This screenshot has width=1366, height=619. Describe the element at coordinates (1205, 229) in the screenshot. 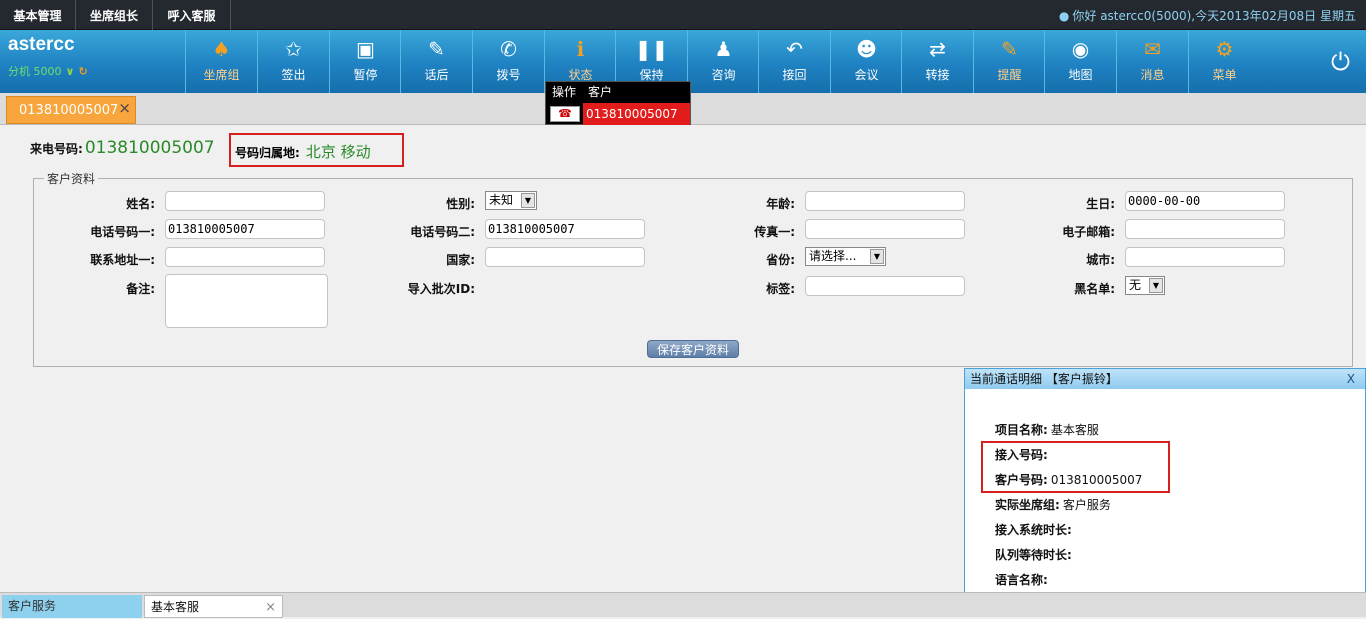

I see `email-input` at that location.